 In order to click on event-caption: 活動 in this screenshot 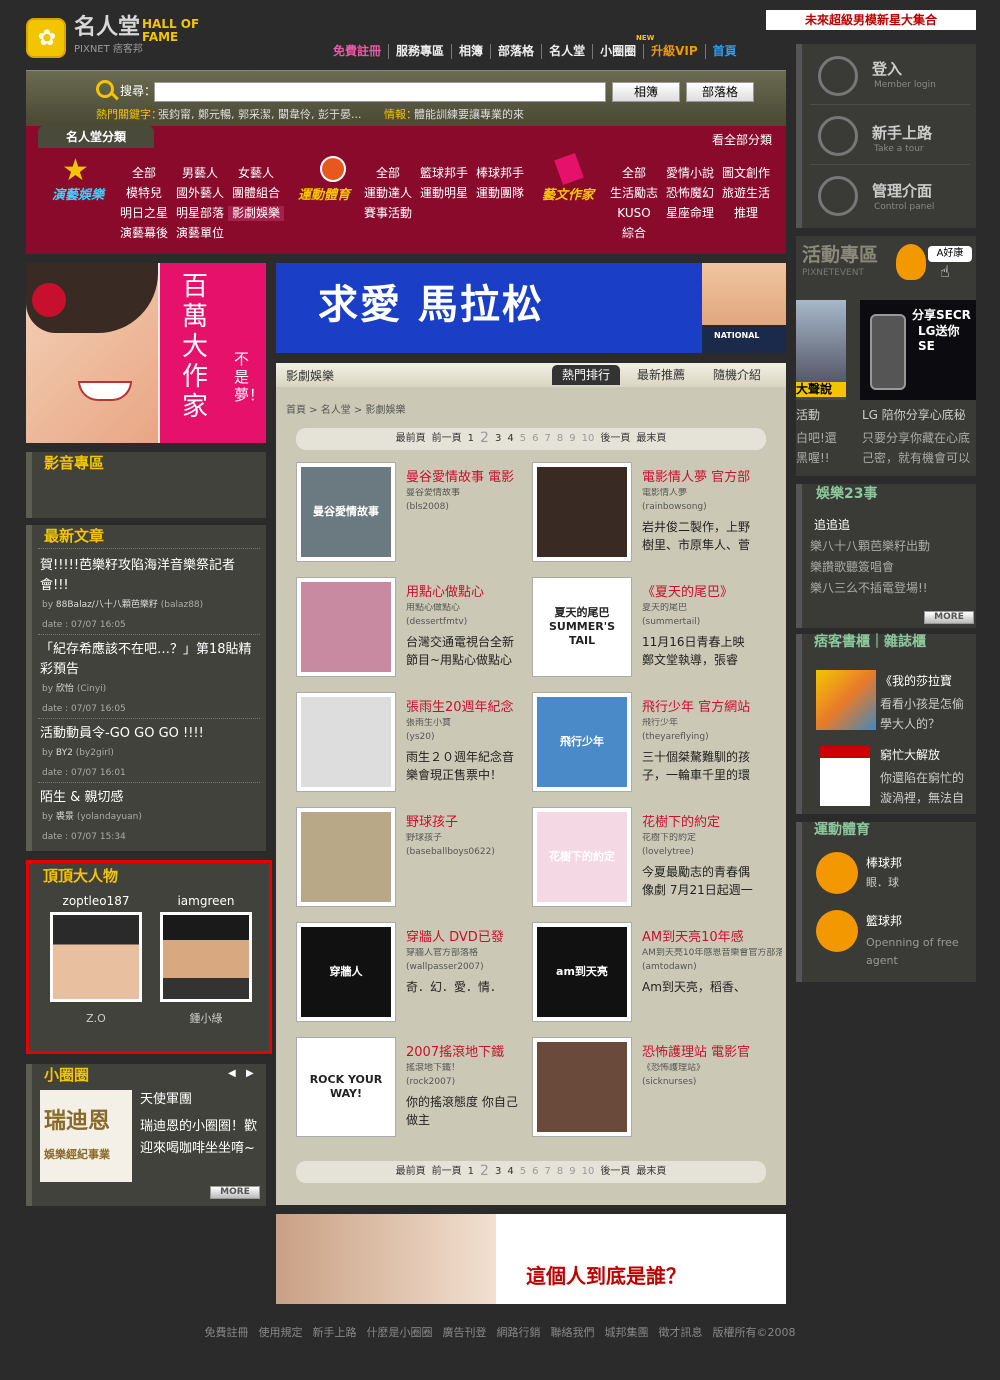, I will do `click(808, 415)`.